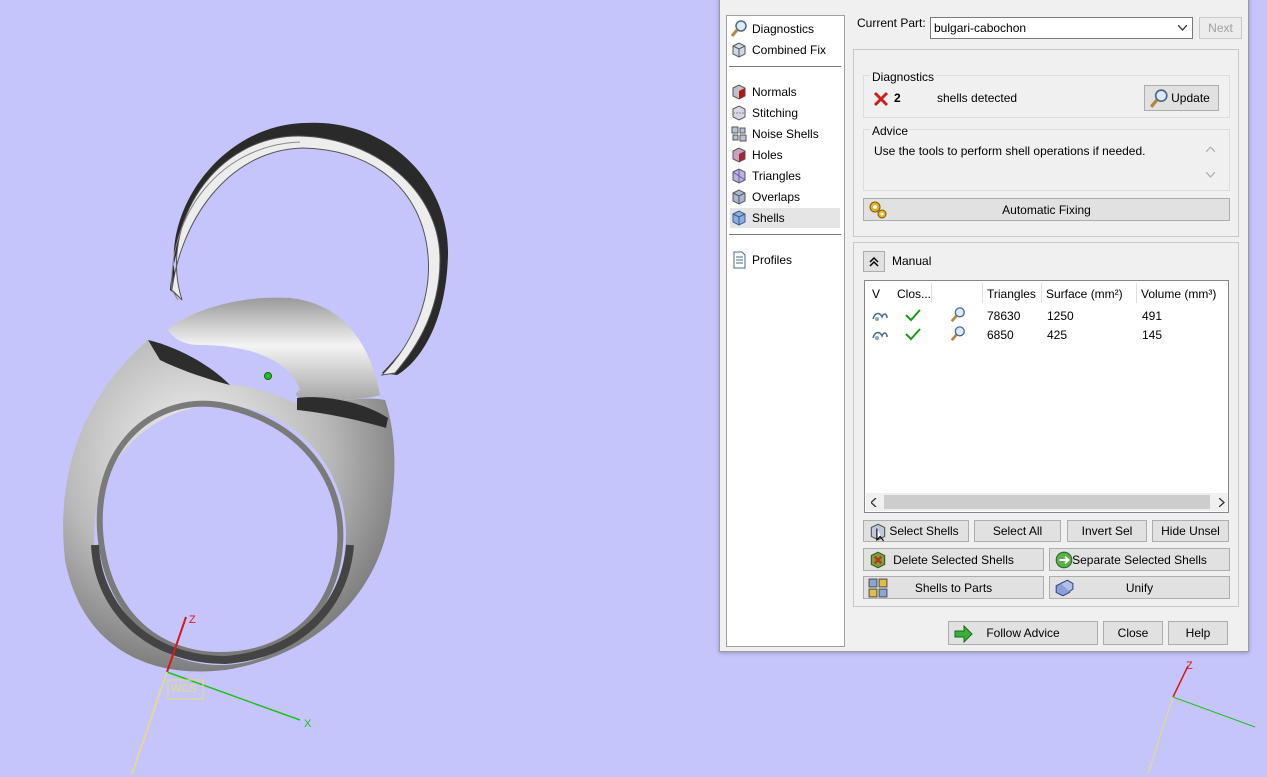  Describe the element at coordinates (739, 197) in the screenshot. I see `overlaps-icon` at that location.